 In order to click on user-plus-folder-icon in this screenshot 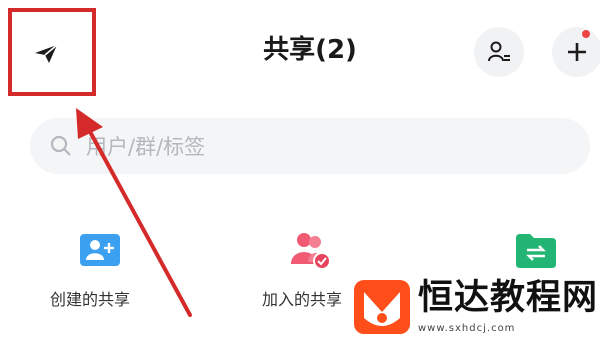, I will do `click(100, 250)`.